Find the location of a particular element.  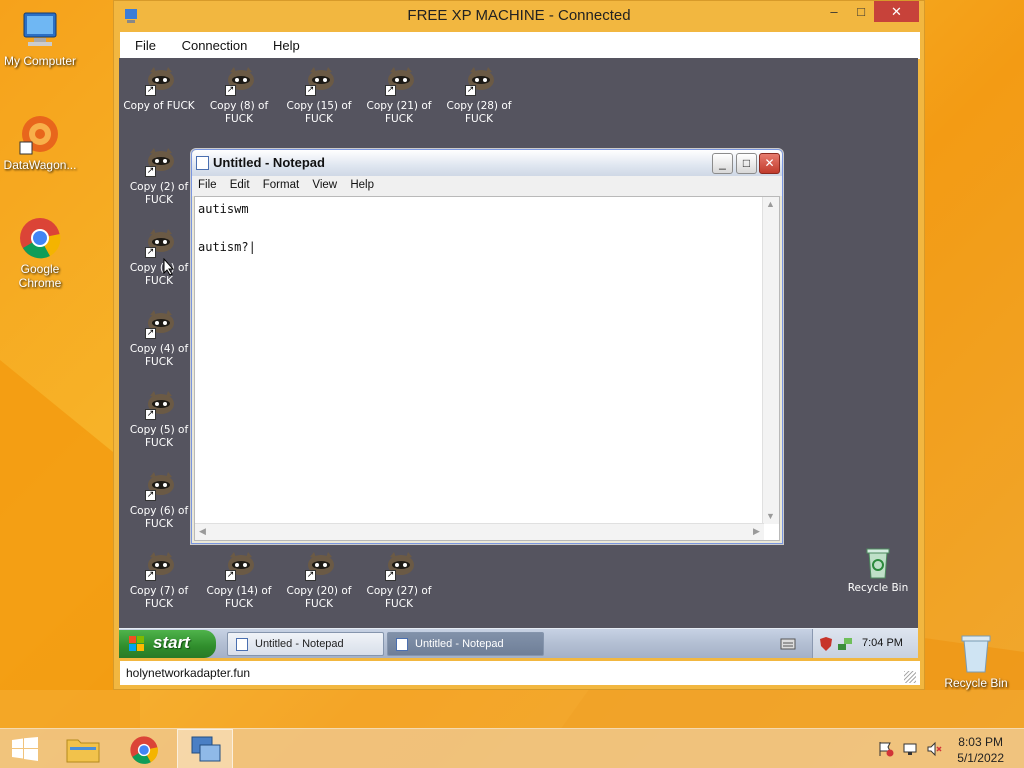

notepad-maximize-button: □ is located at coordinates (746, 163).